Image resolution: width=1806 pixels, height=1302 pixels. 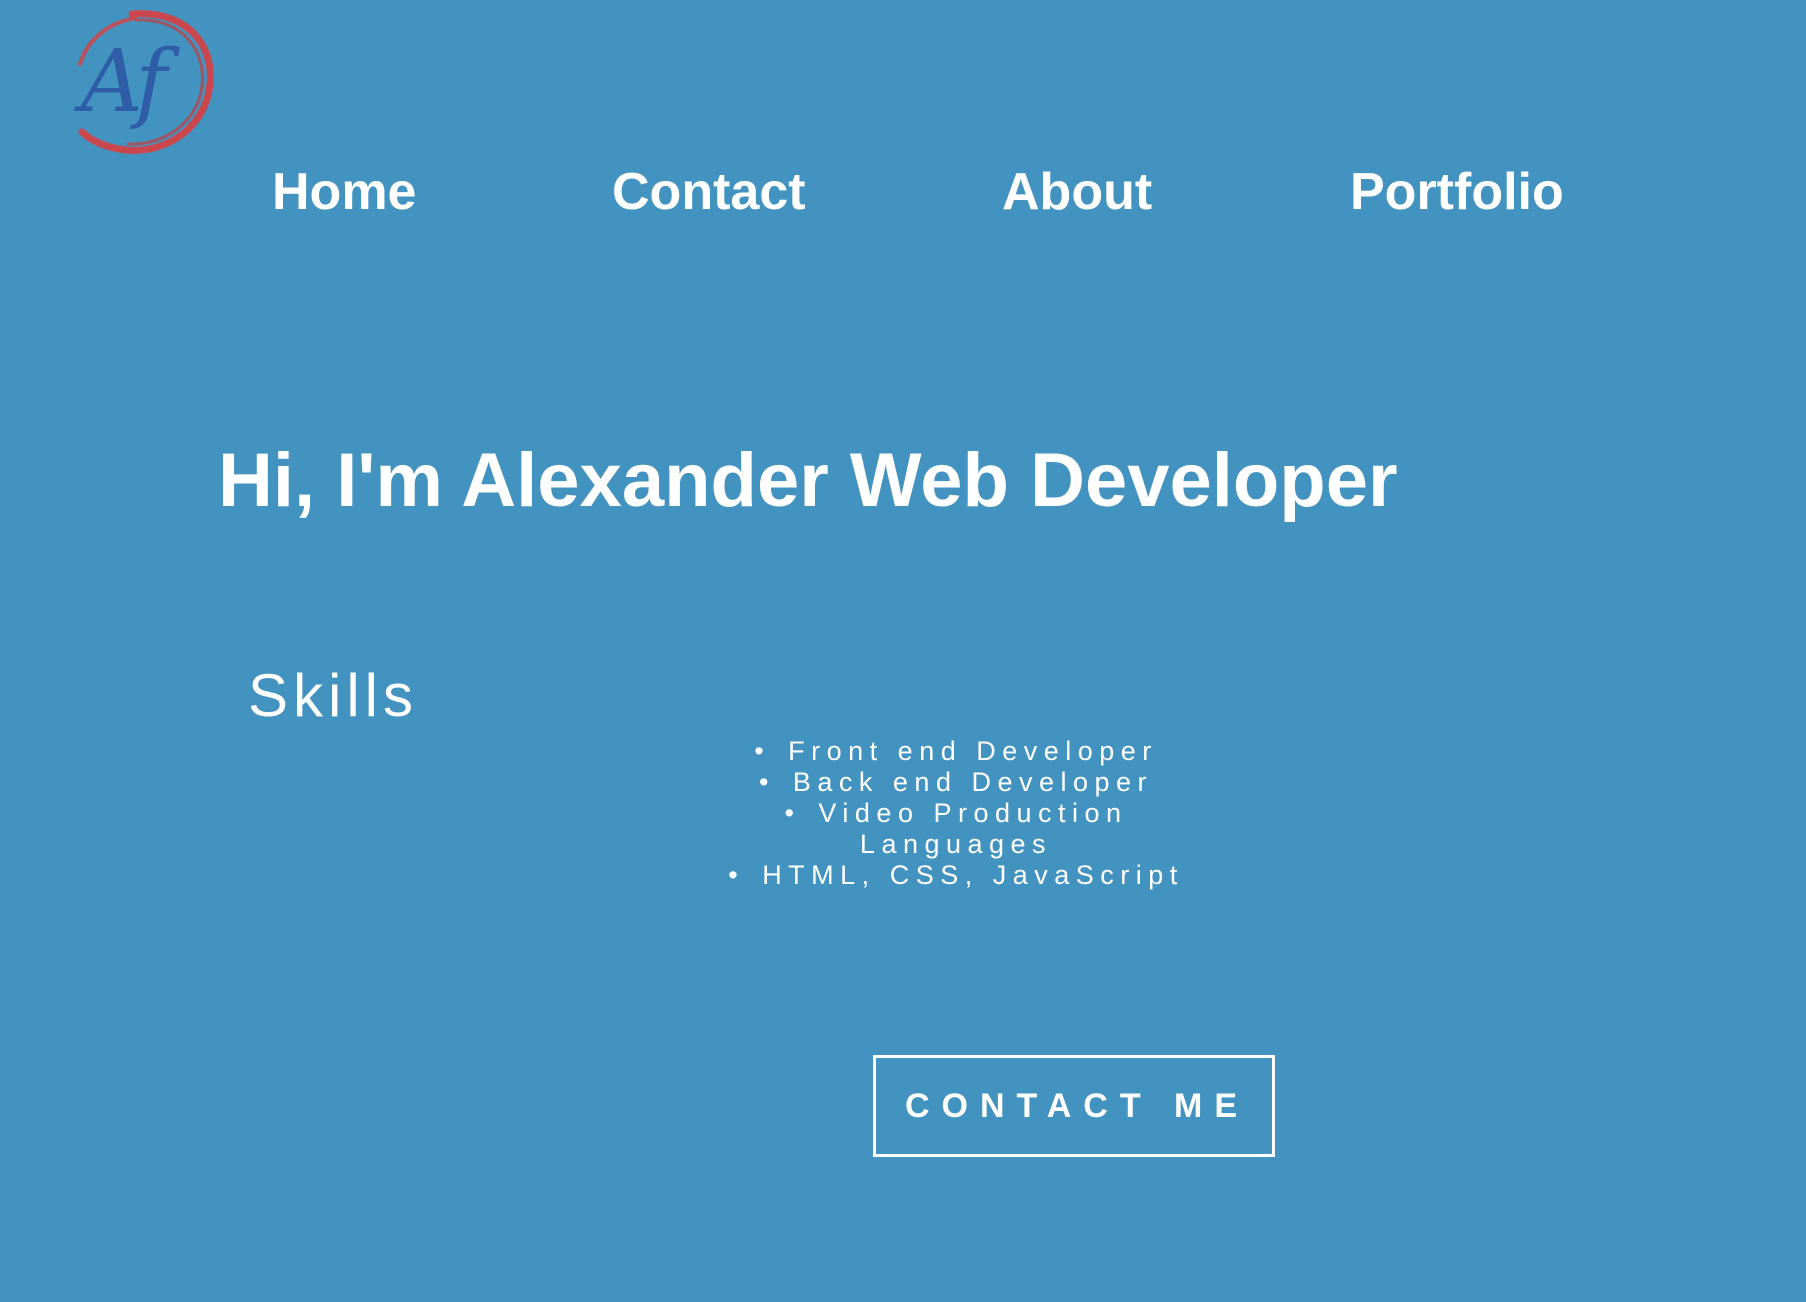 What do you see at coordinates (973, 875) in the screenshot?
I see `languages-value: HTML, CSS, JavaScript` at bounding box center [973, 875].